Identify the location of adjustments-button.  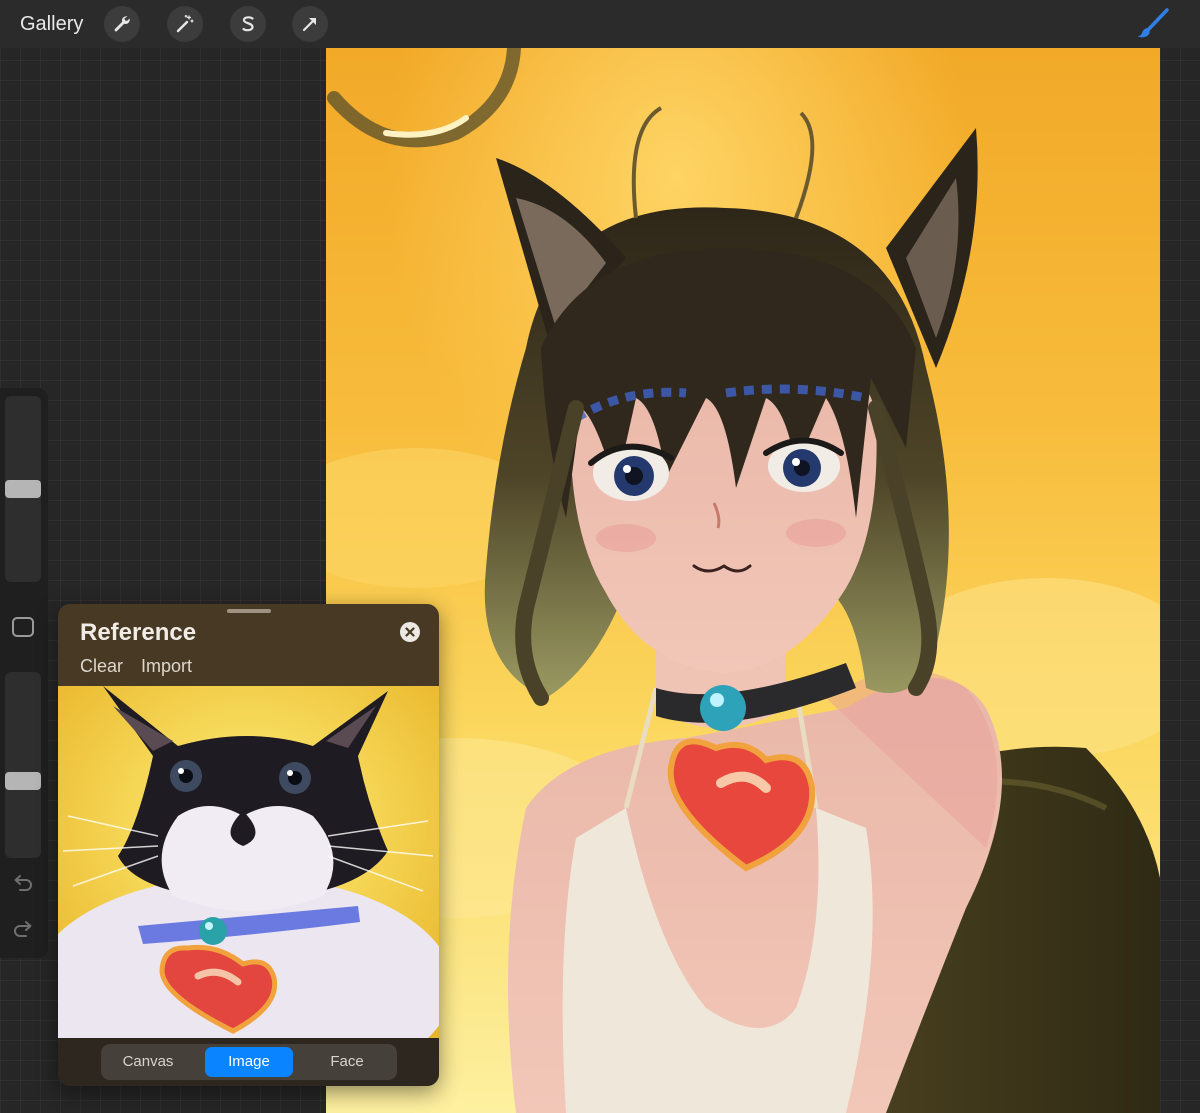
(185, 24).